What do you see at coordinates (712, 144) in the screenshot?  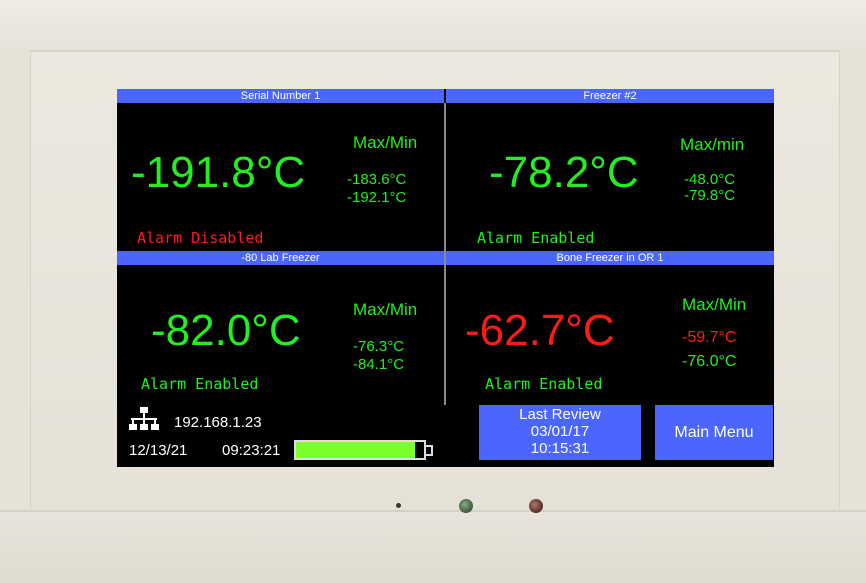 I see `maxmin-label: Max/min` at bounding box center [712, 144].